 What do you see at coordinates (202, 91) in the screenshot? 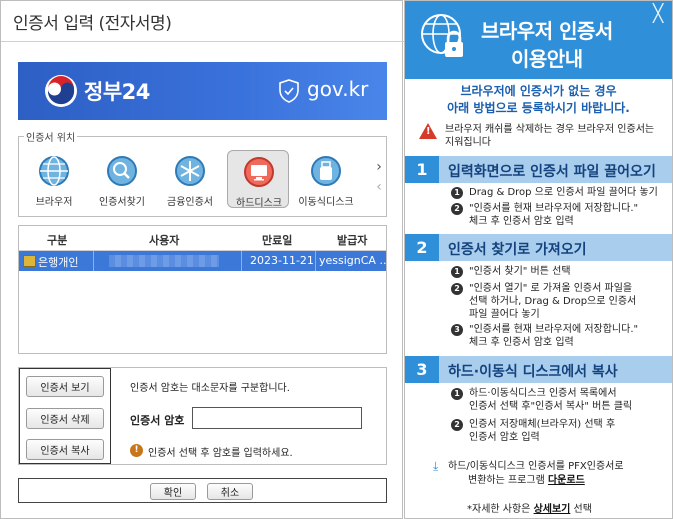
I see `gov24-banner: 정부24 gov.kr` at bounding box center [202, 91].